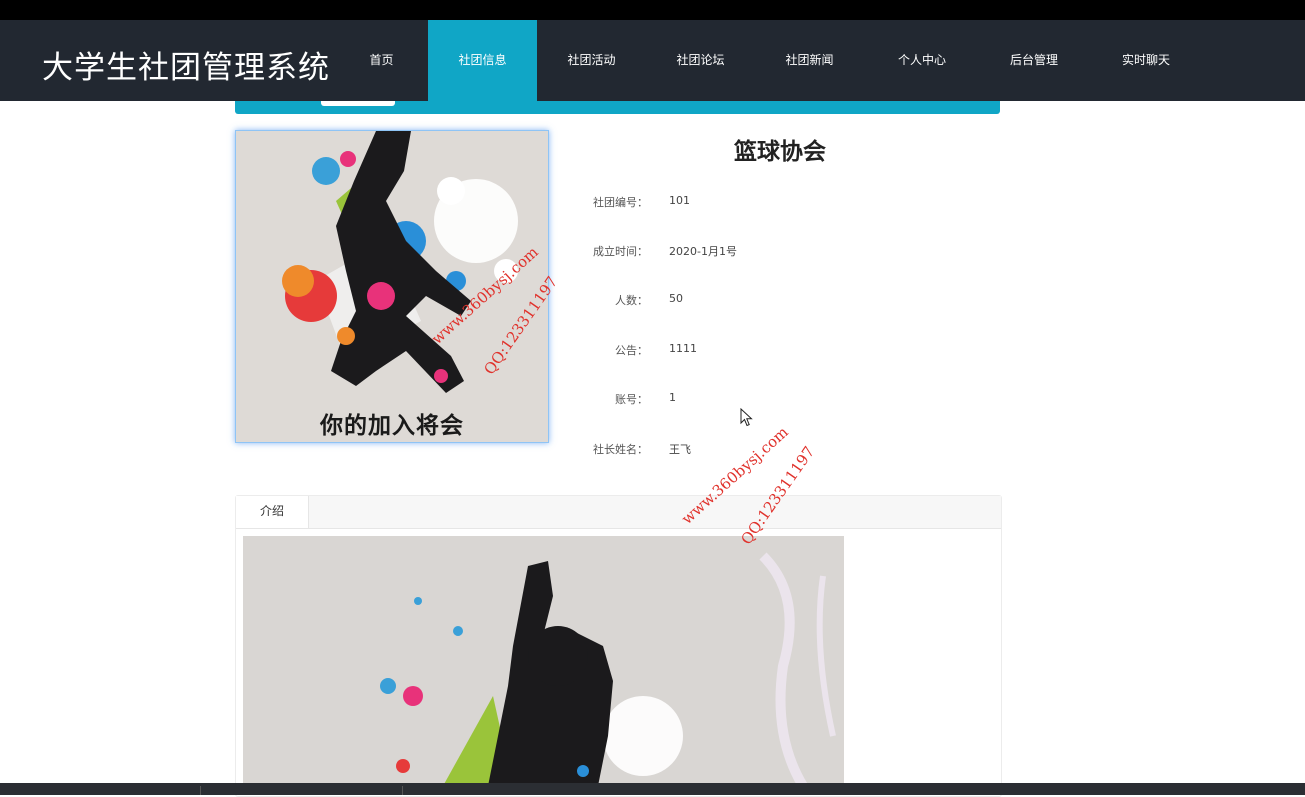  I want to click on nav-item-personal-center: 个人中心, so click(922, 60).